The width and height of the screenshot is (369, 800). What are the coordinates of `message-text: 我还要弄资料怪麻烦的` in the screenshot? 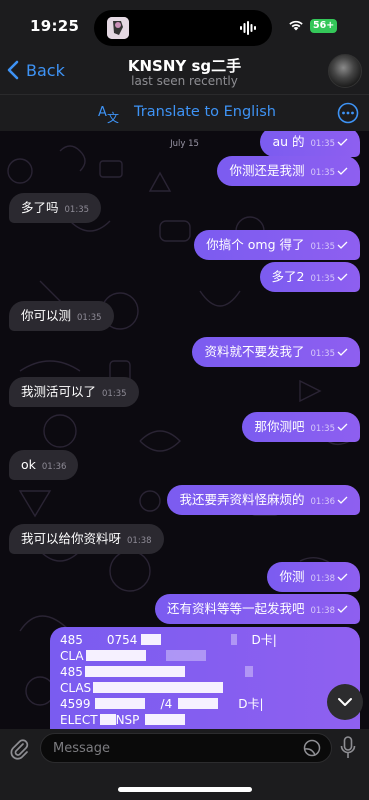 It's located at (242, 499).